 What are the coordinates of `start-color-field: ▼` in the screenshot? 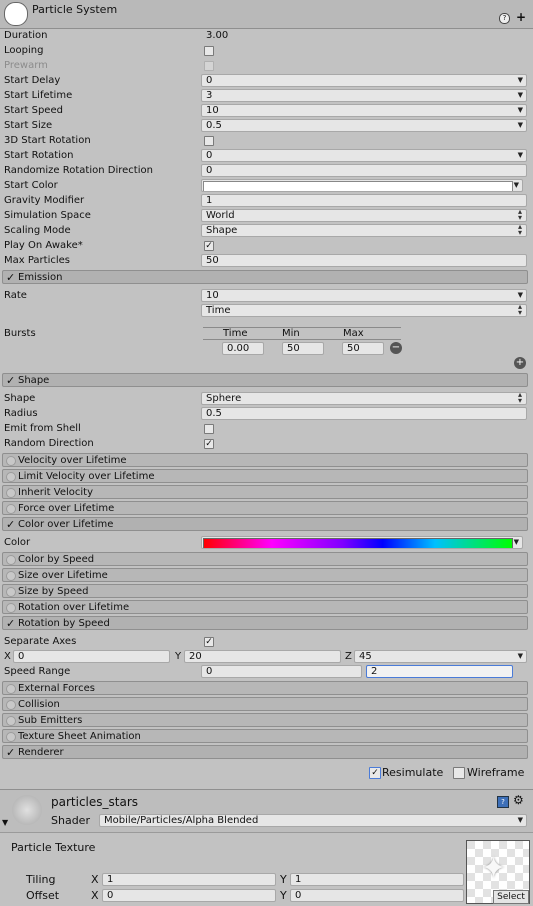 It's located at (362, 185).